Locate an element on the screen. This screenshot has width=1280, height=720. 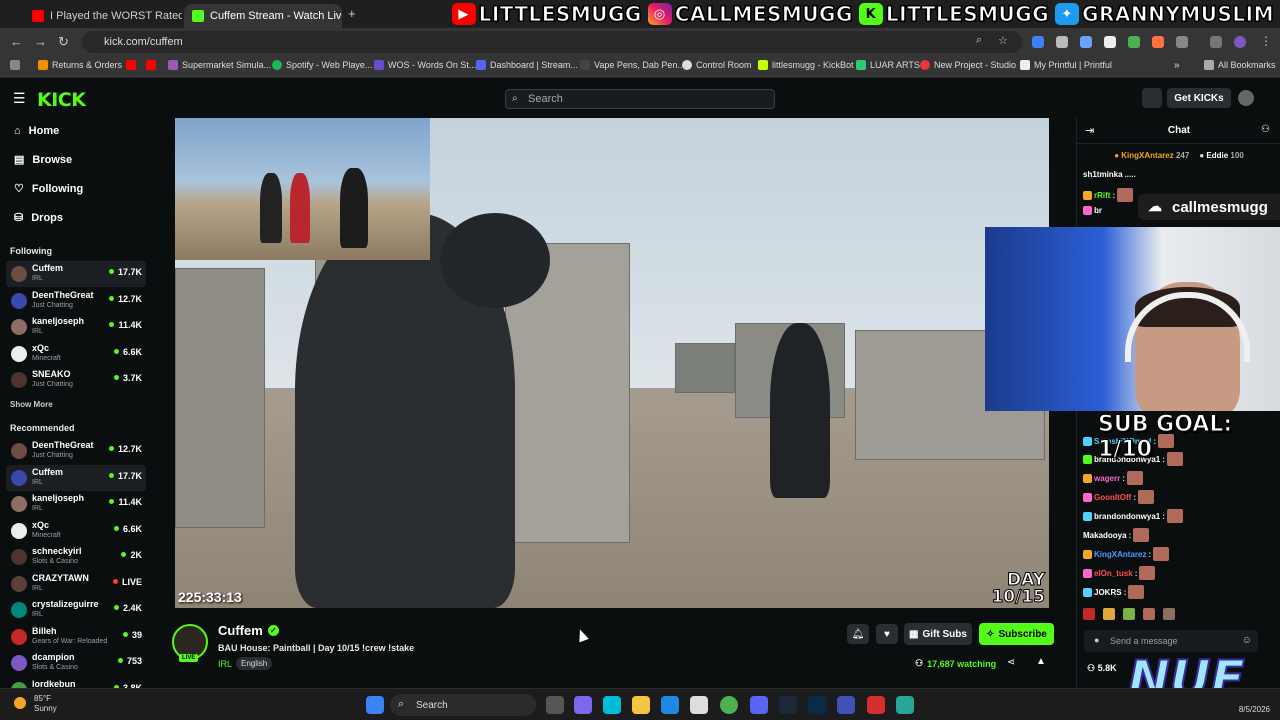
chat-username: JOKRS is located at coordinates (1108, 592).